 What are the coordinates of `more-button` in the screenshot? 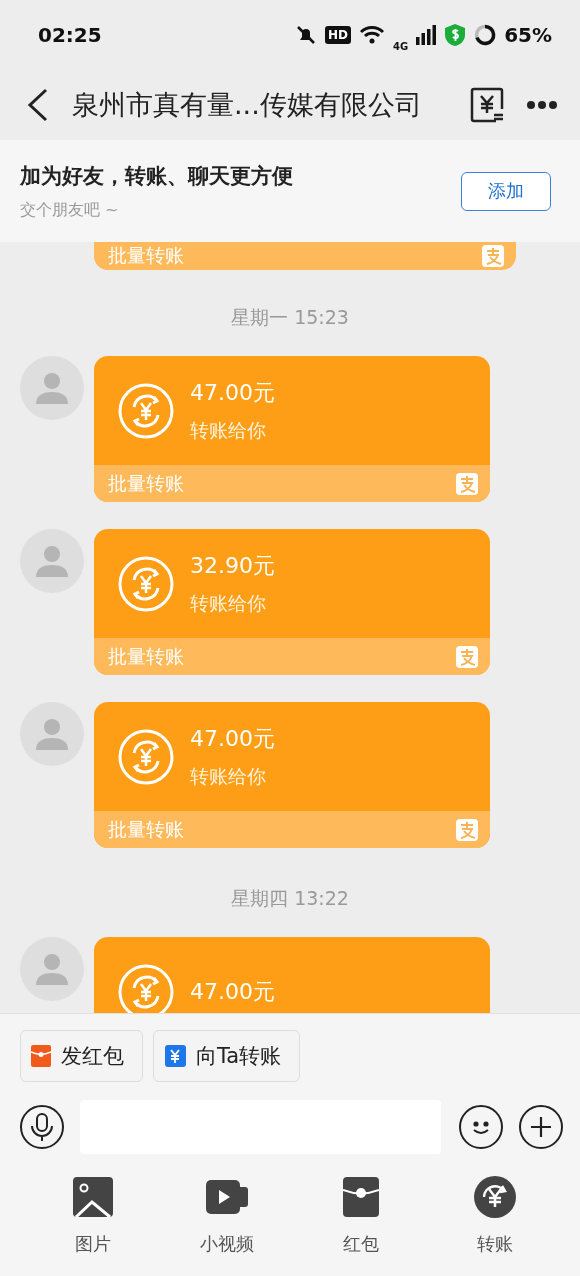 It's located at (542, 105).